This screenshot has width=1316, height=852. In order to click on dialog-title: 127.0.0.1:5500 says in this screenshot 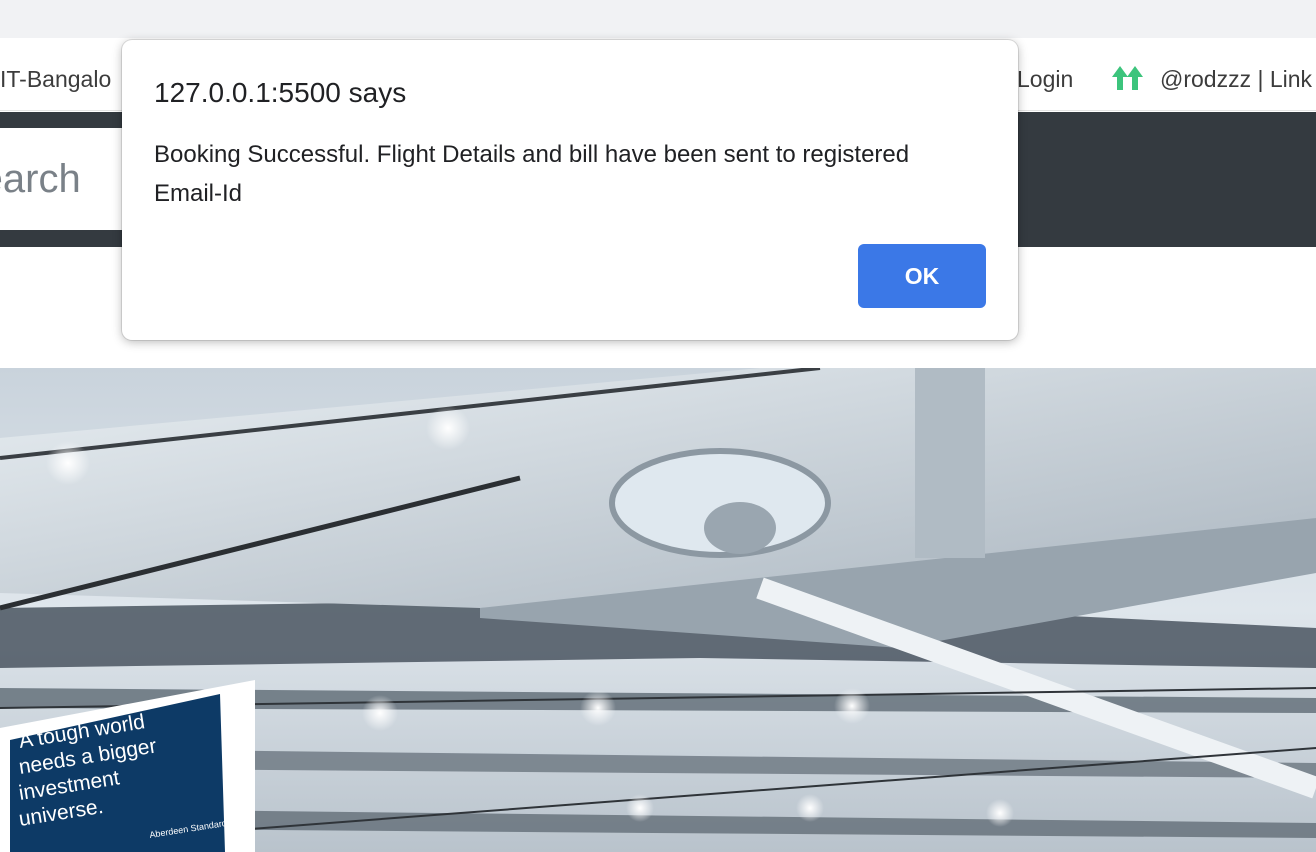, I will do `click(280, 92)`.